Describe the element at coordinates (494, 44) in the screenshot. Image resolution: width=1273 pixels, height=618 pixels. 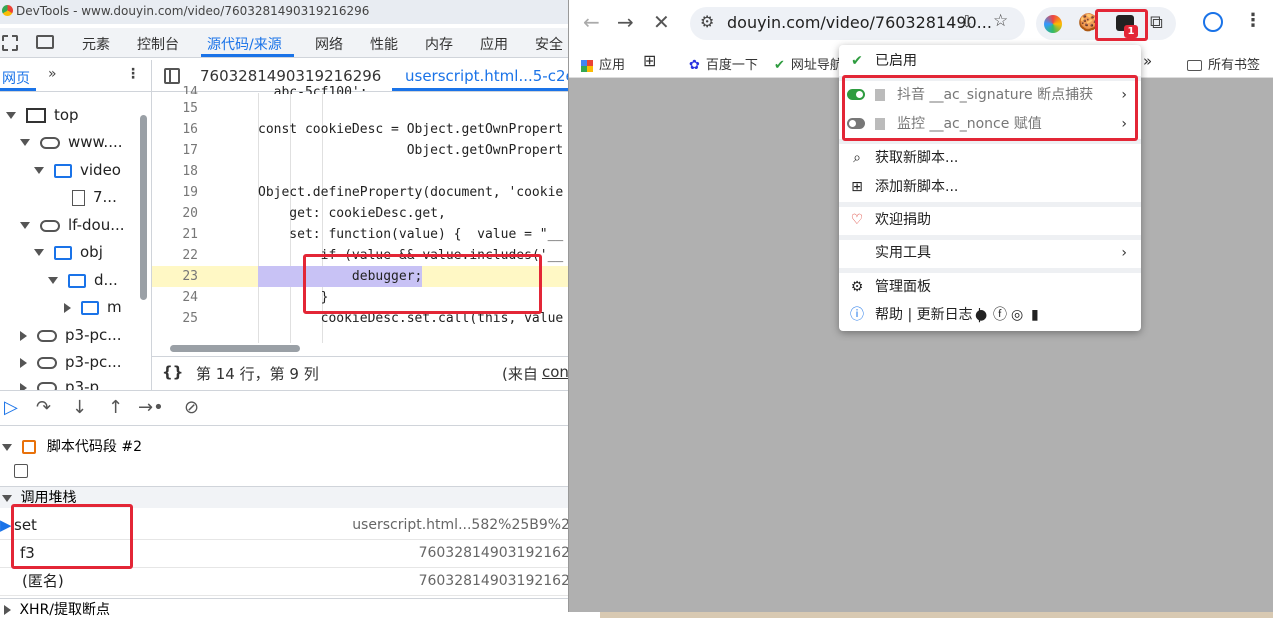
I see `tab-application: 应用` at that location.